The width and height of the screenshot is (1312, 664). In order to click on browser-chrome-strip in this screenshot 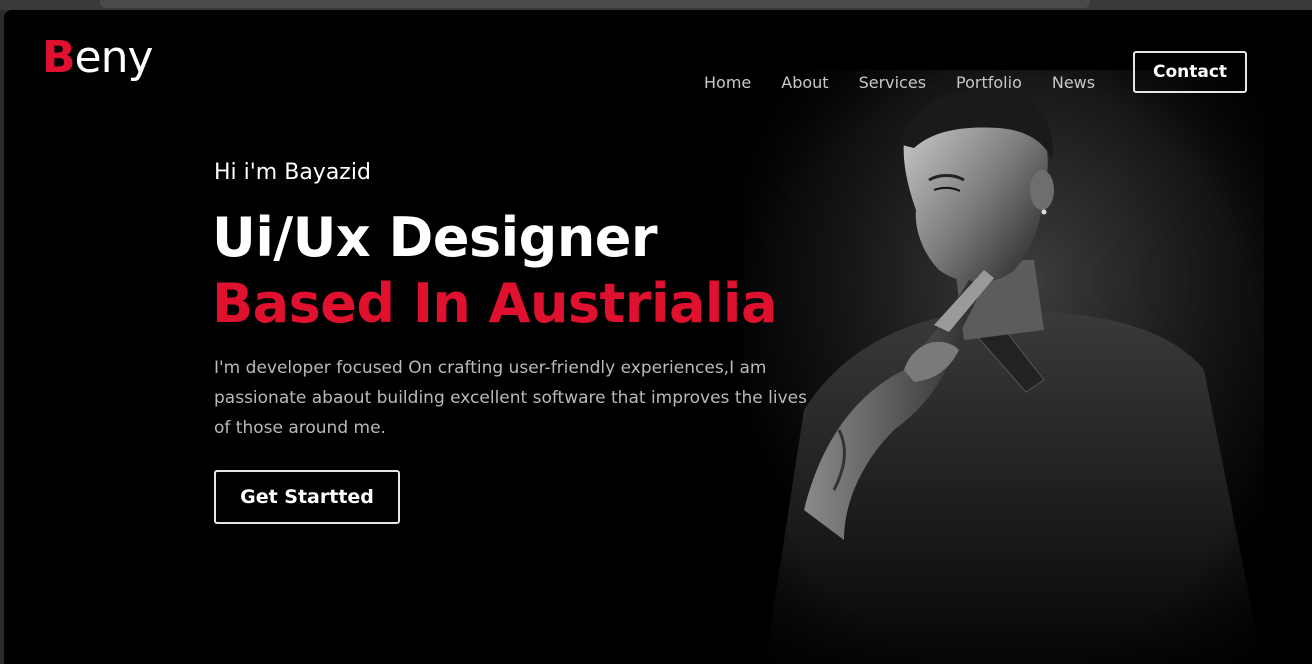, I will do `click(656, 5)`.